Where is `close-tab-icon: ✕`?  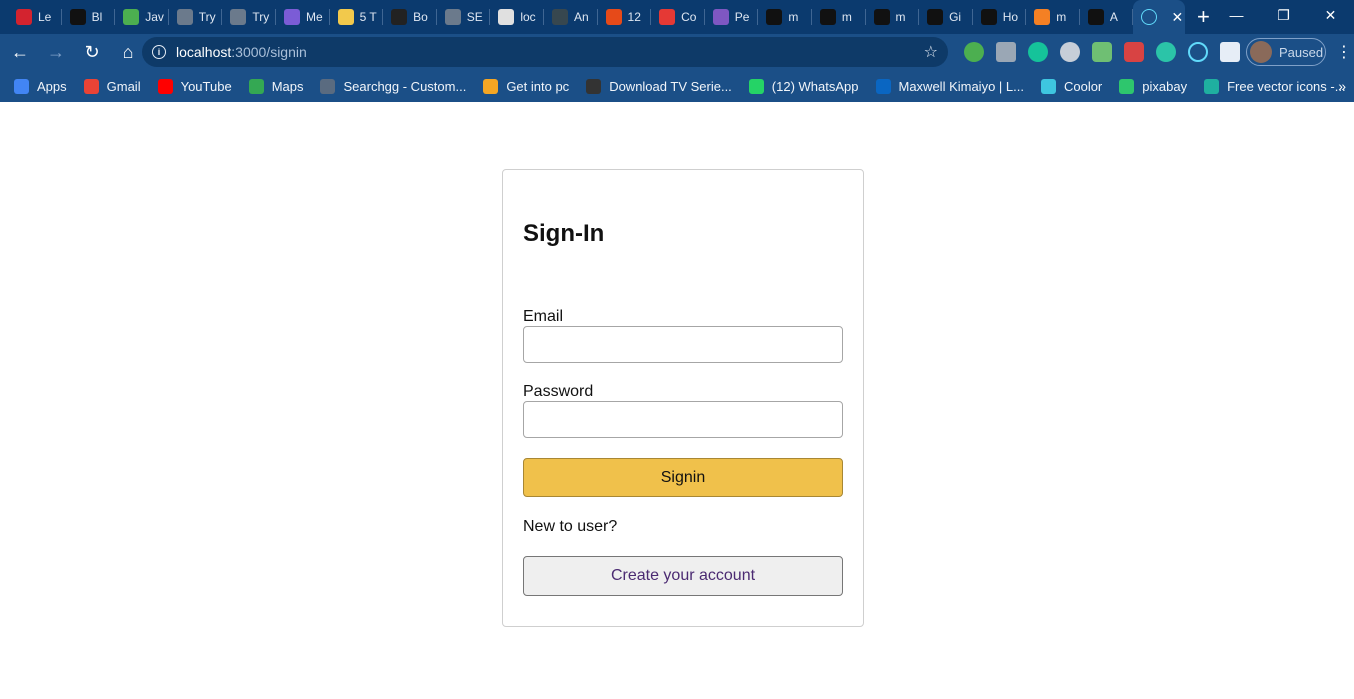 close-tab-icon: ✕ is located at coordinates (1177, 17).